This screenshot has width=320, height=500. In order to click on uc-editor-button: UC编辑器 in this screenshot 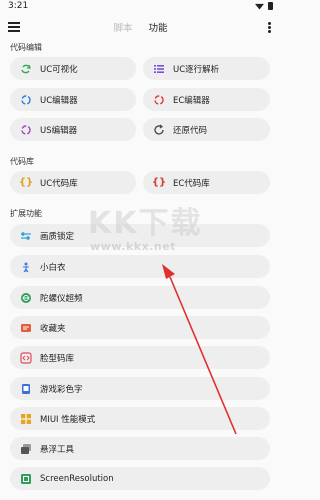, I will do `click(73, 99)`.